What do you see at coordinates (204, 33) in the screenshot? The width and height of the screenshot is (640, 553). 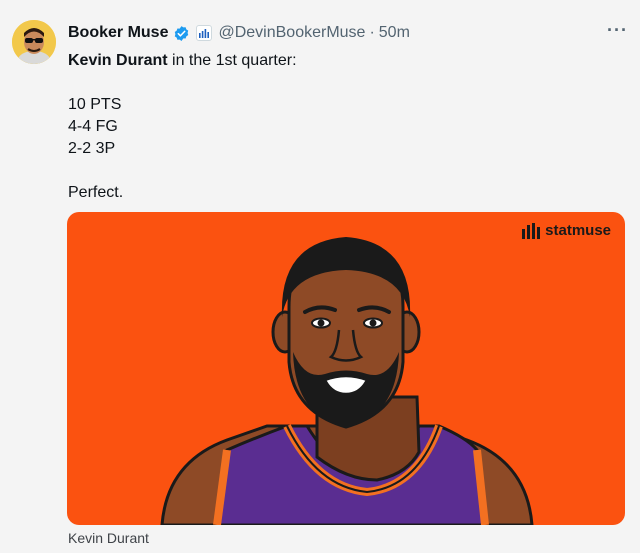 I see `affiliate-badge-icon` at bounding box center [204, 33].